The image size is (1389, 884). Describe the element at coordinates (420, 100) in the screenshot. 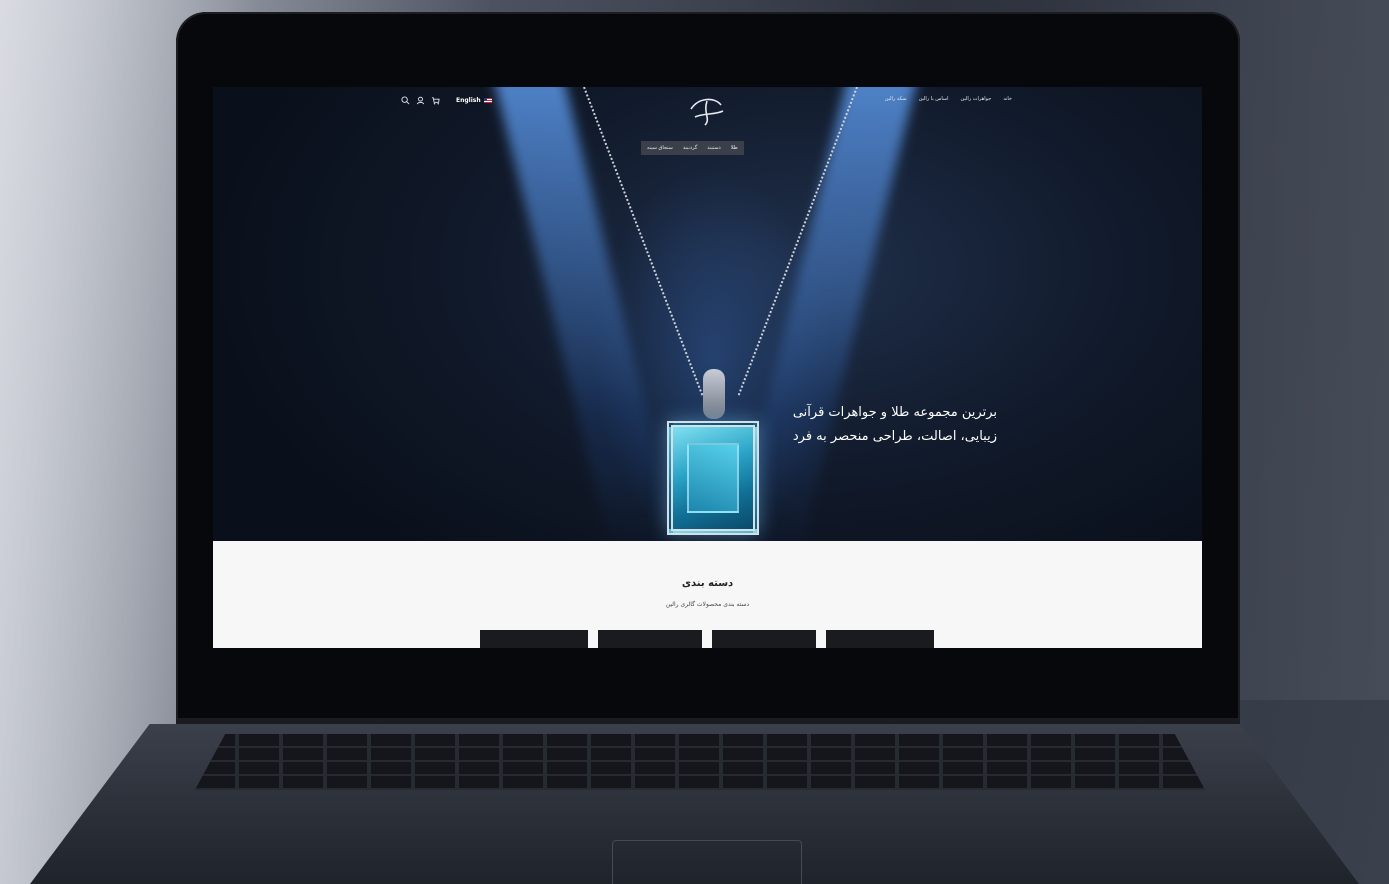

I see `user-icon` at that location.